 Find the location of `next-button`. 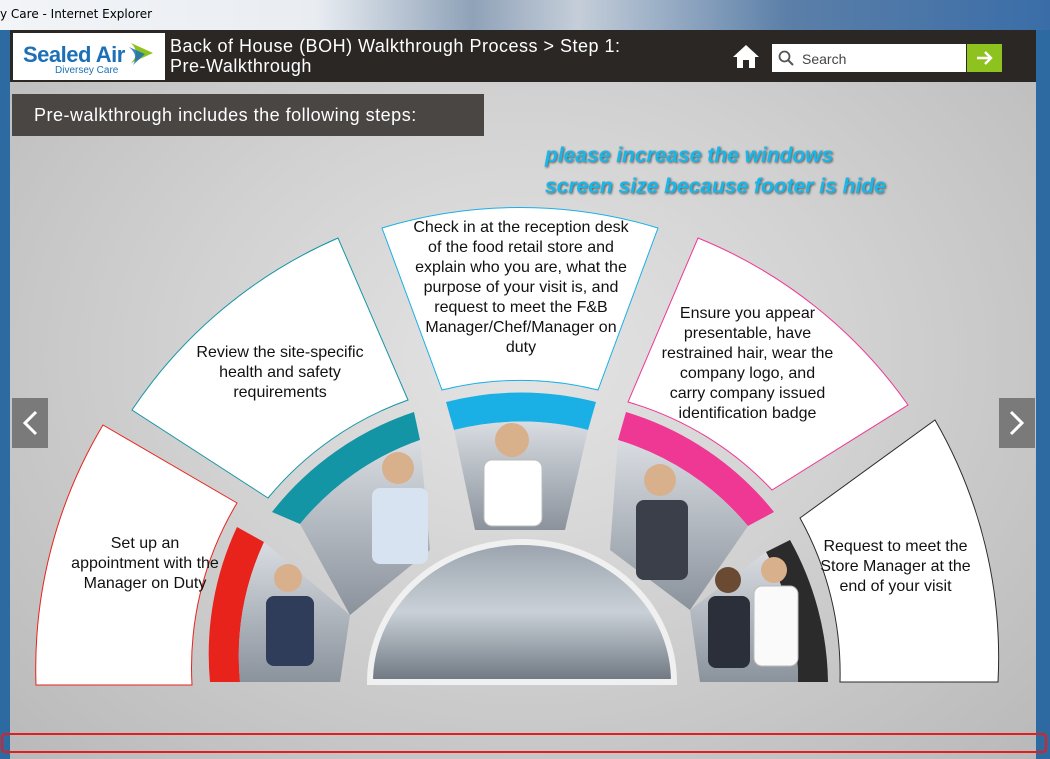

next-button is located at coordinates (1017, 423).